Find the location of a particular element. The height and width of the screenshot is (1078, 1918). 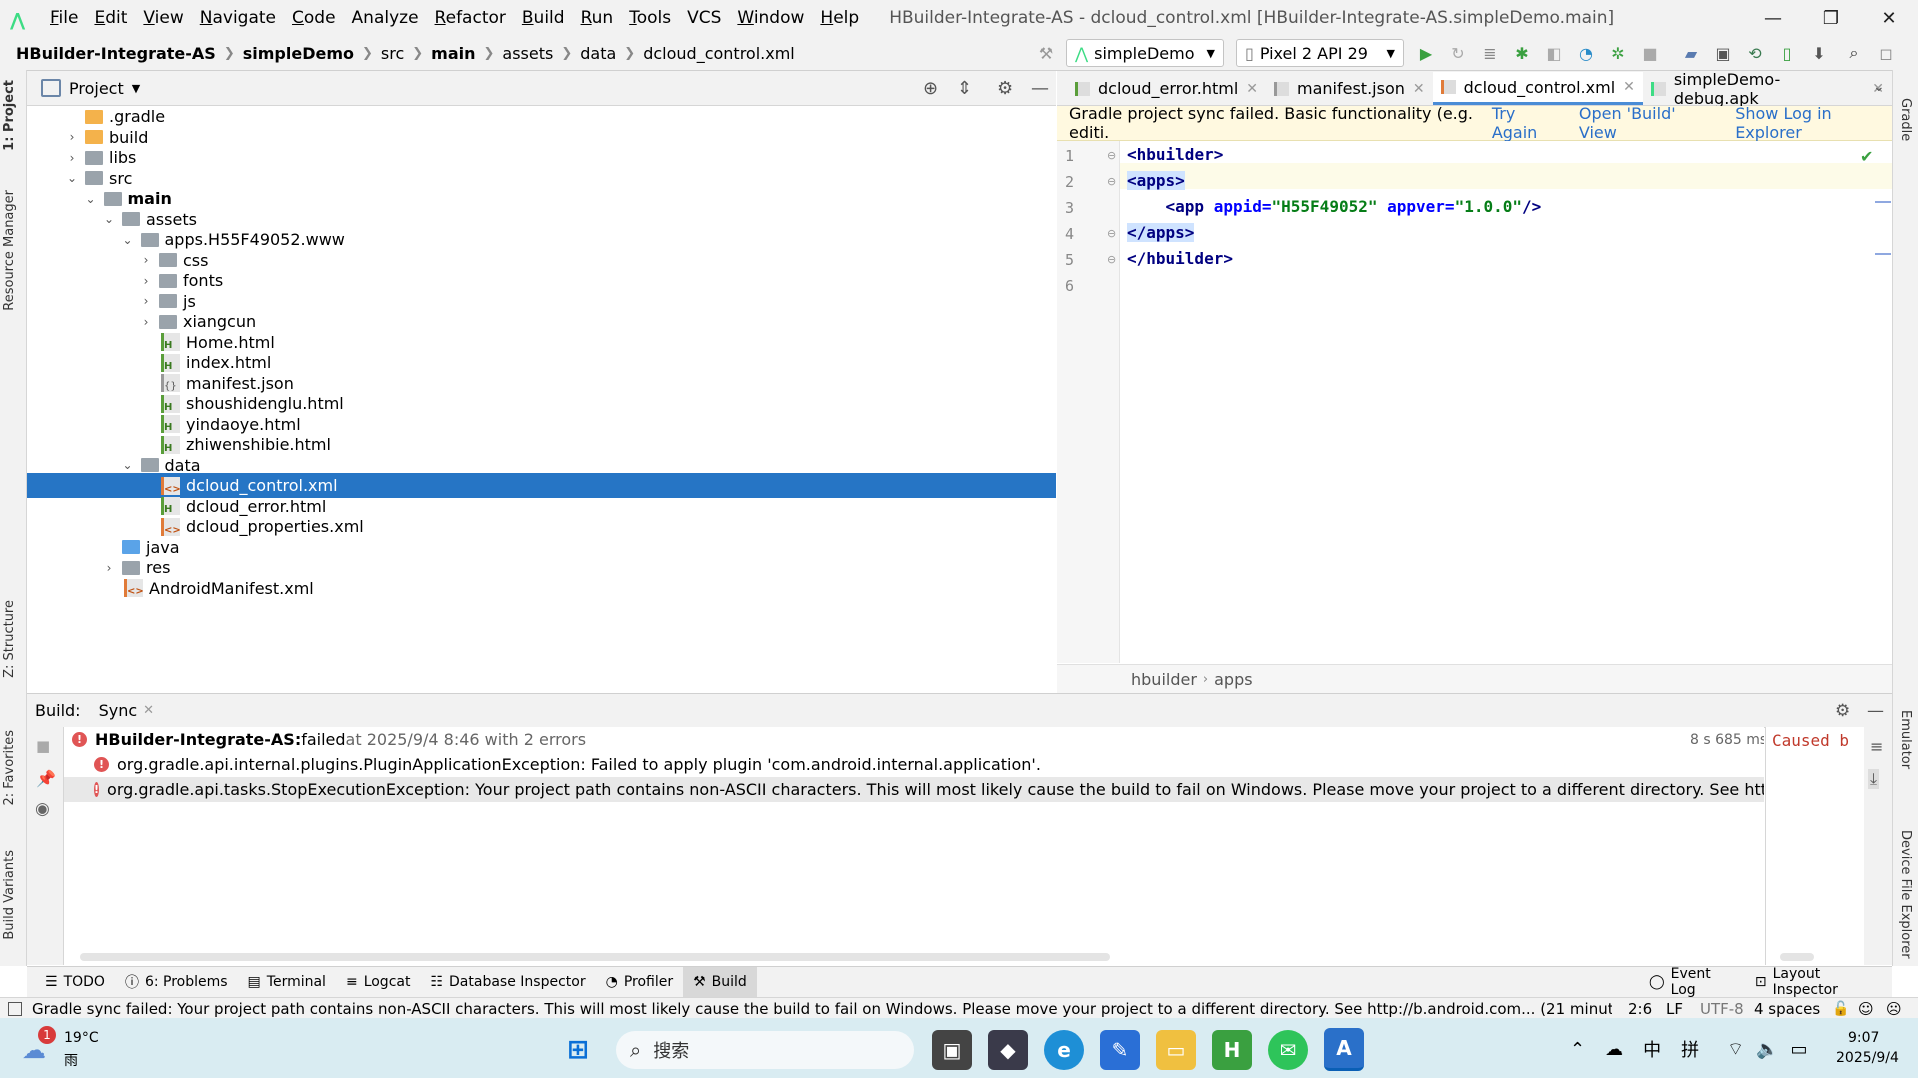

lock-icon: 🔓 is located at coordinates (1840, 1009).